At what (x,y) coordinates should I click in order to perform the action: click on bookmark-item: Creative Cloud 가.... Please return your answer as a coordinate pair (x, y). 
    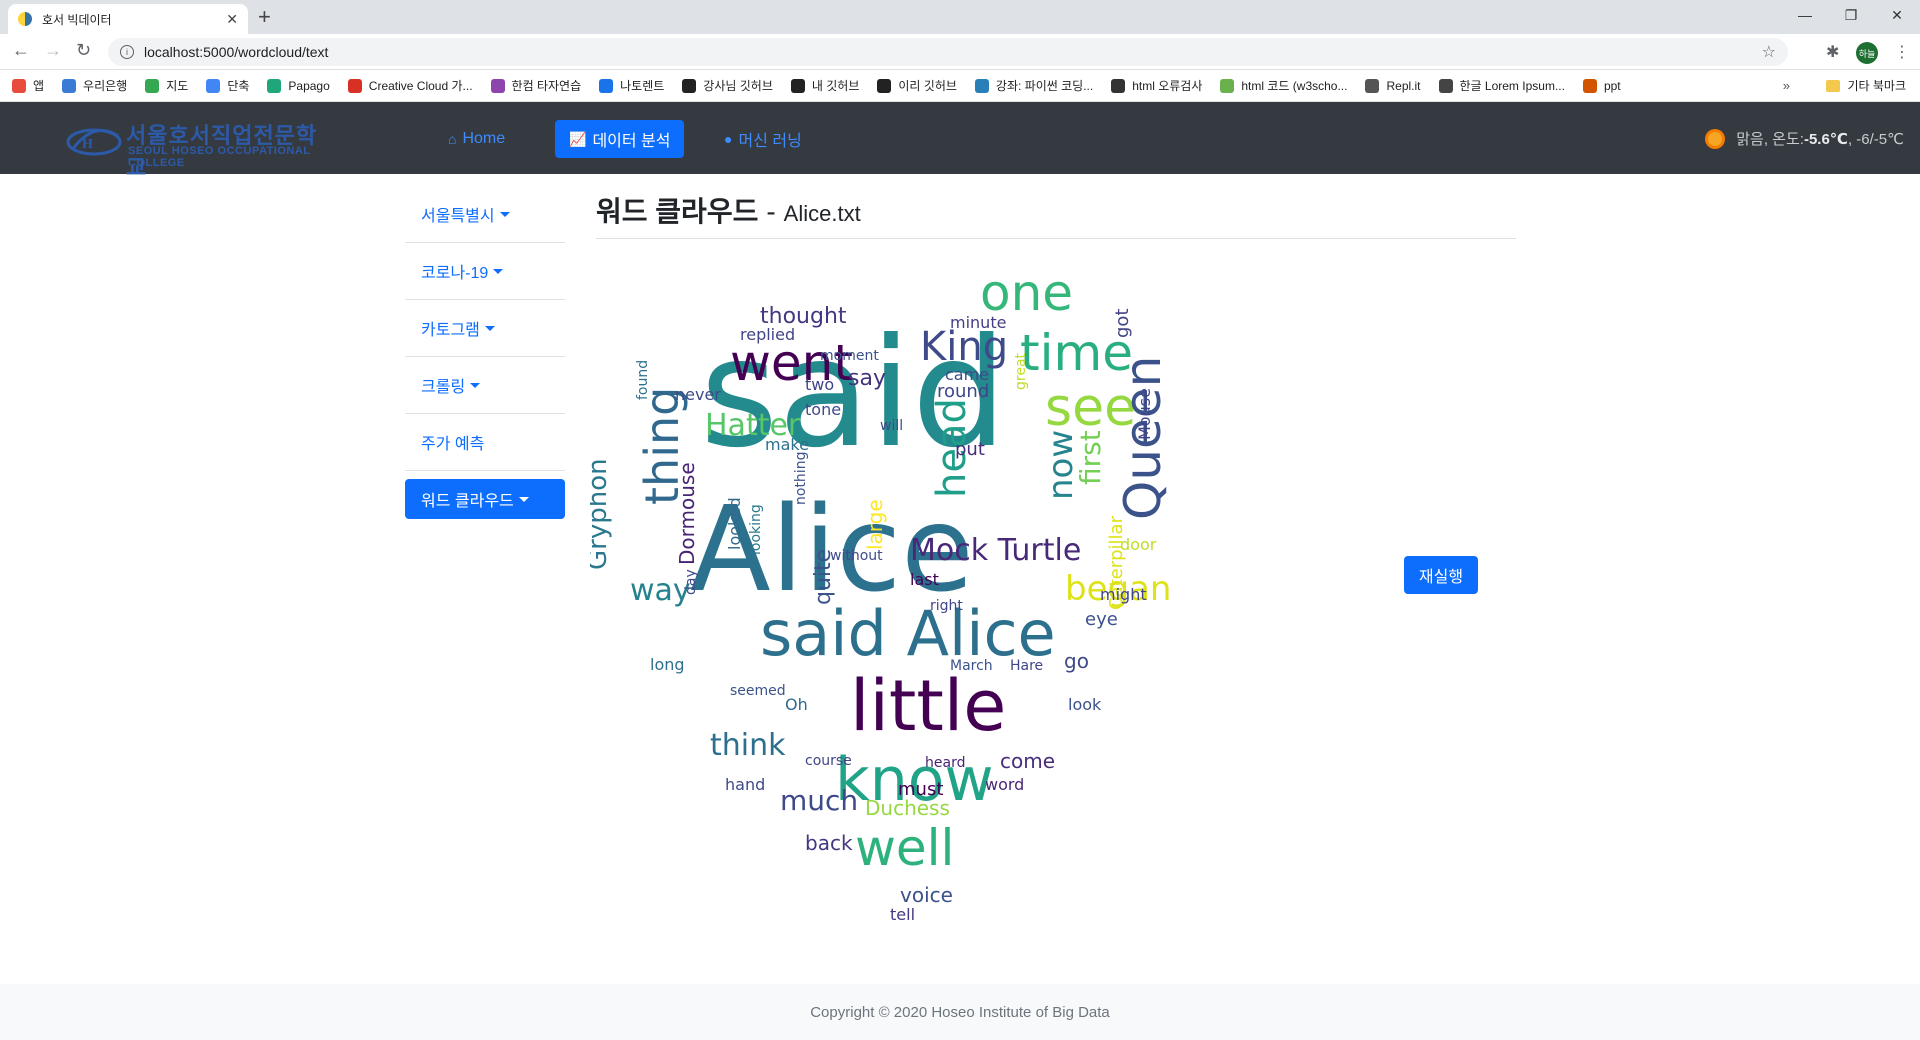
    Looking at the image, I should click on (410, 85).